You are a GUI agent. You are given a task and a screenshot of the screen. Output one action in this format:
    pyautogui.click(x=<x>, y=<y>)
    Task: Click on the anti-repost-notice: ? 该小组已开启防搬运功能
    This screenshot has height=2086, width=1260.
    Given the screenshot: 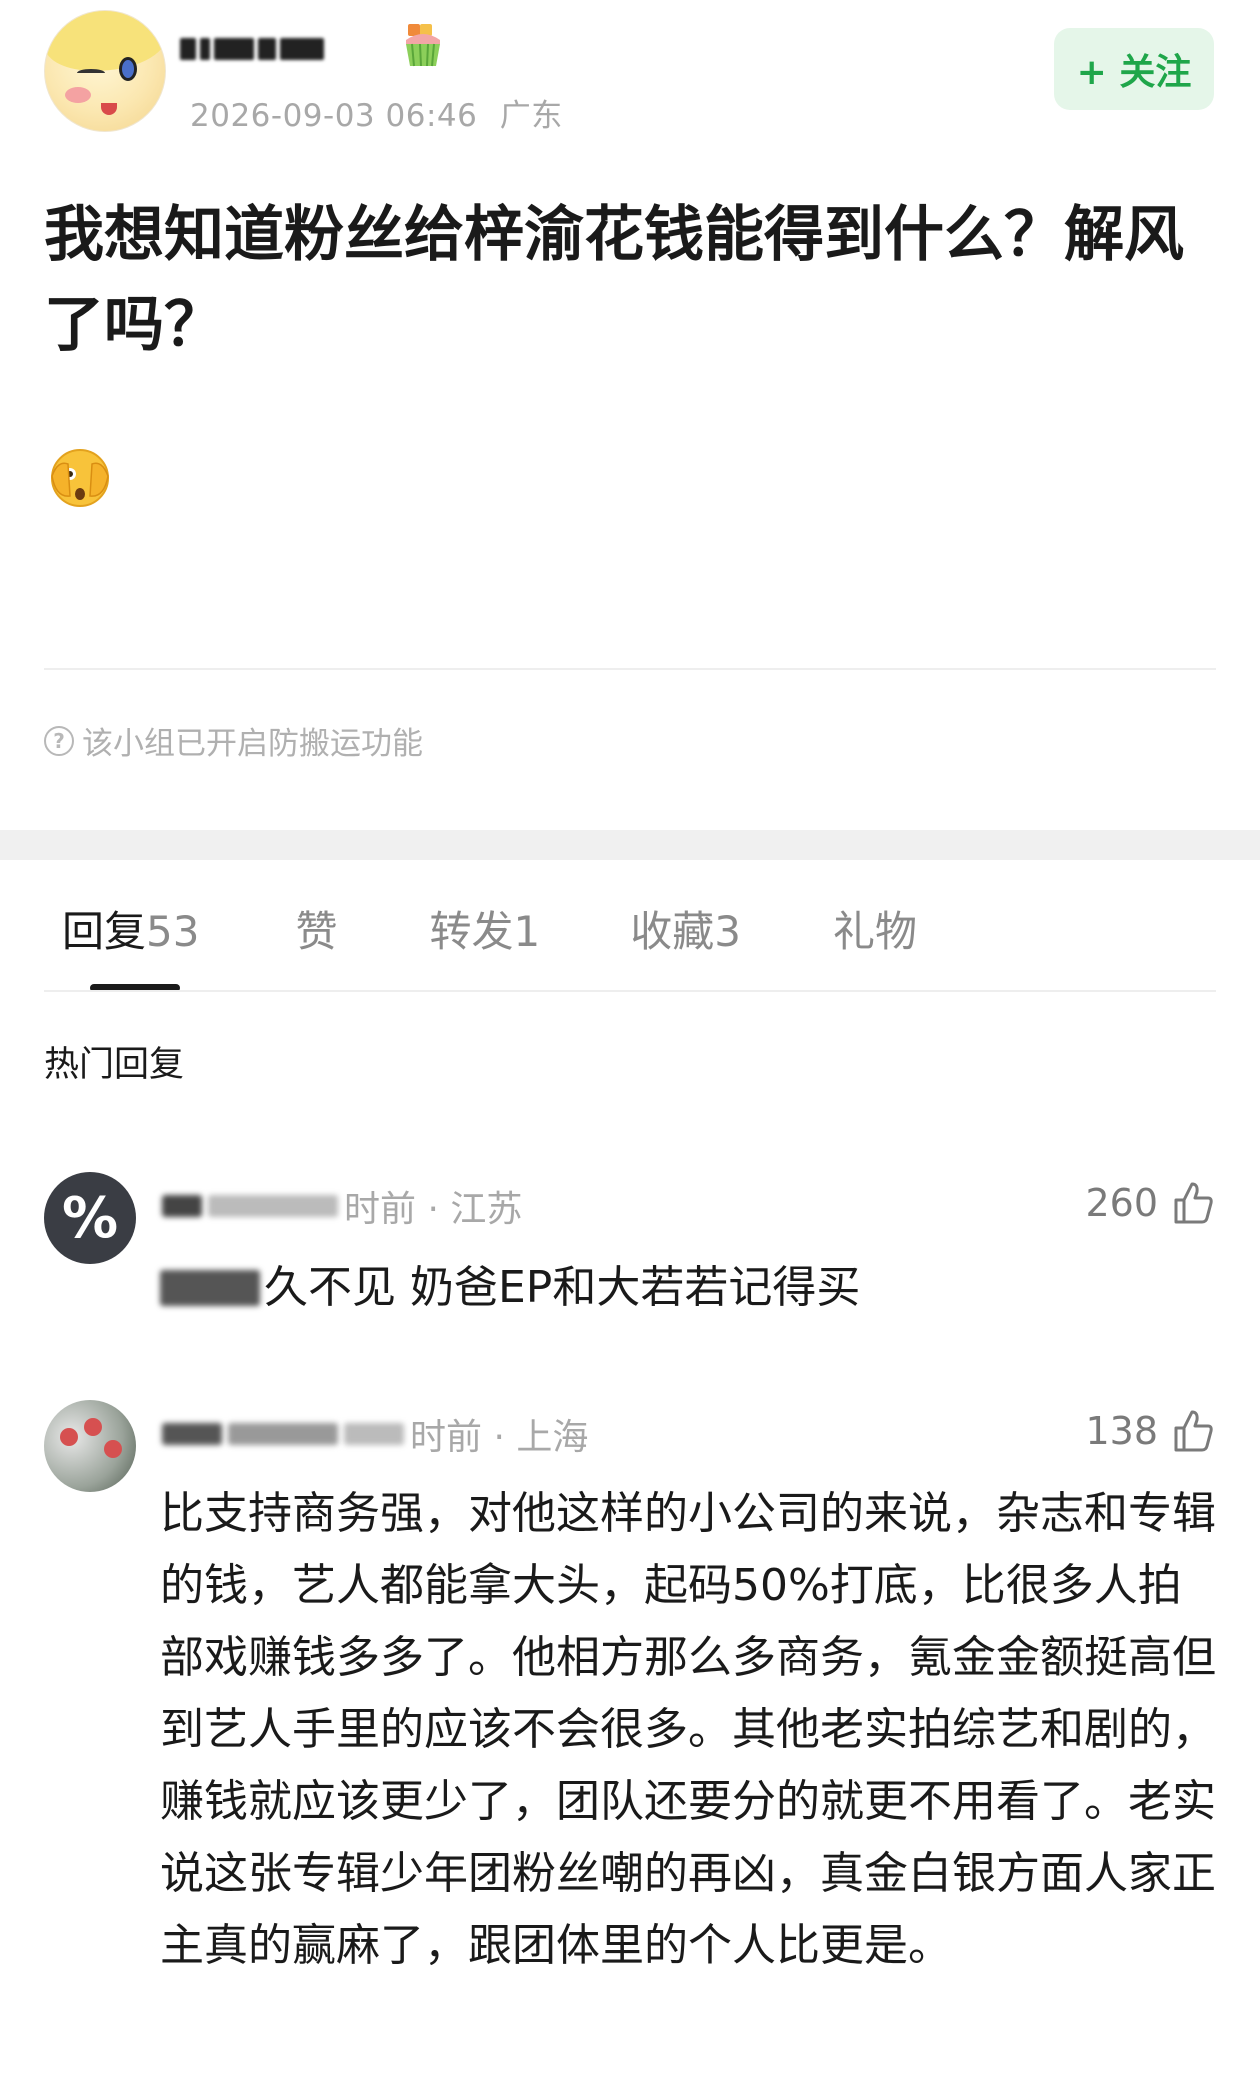 What is the action you would take?
    pyautogui.click(x=233, y=740)
    